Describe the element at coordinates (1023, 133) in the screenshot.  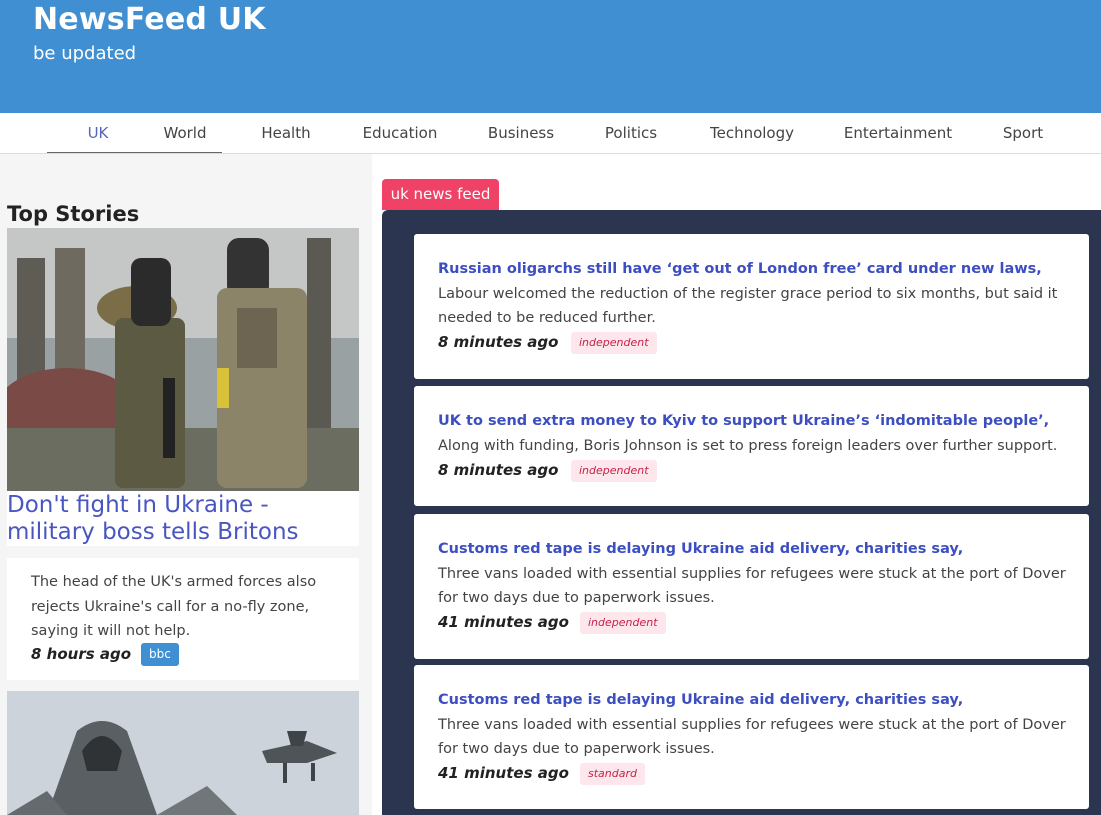
I see `tab-sport: Sport` at that location.